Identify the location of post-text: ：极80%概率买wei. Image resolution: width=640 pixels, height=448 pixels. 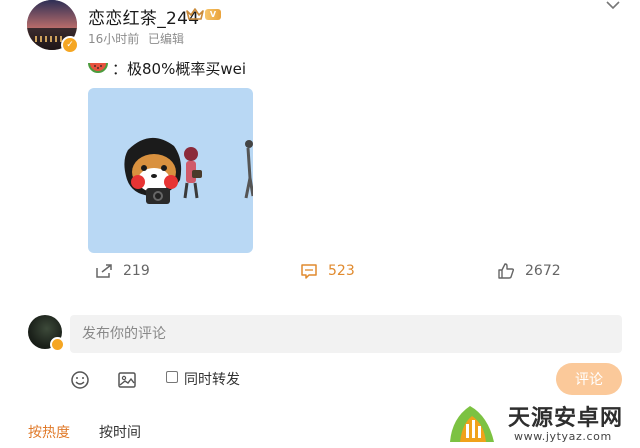
(179, 68).